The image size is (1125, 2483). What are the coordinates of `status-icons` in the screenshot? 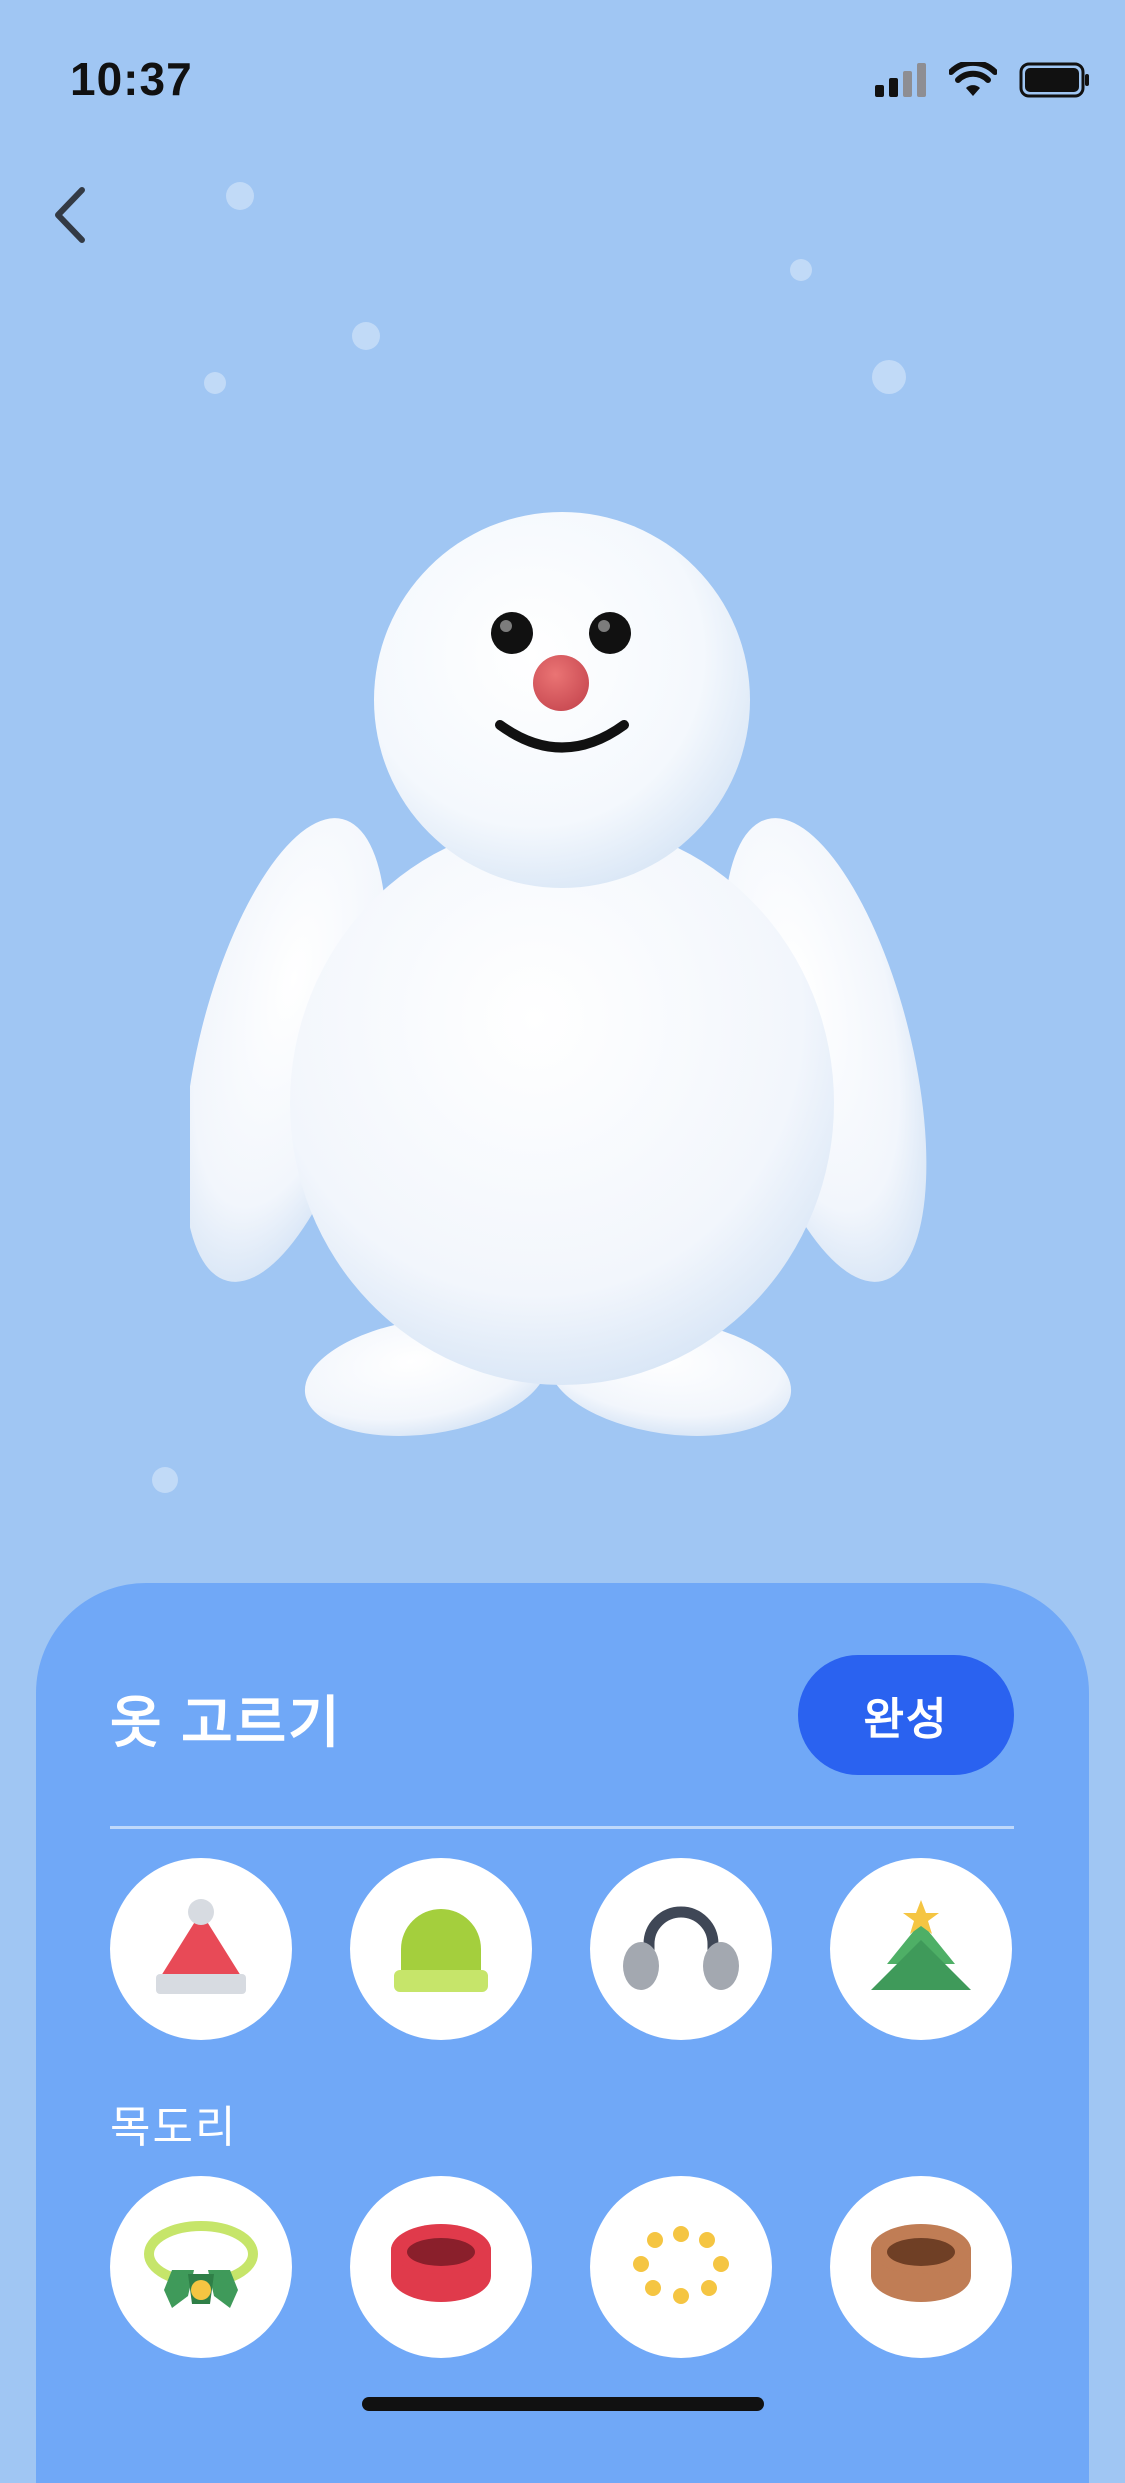 It's located at (983, 80).